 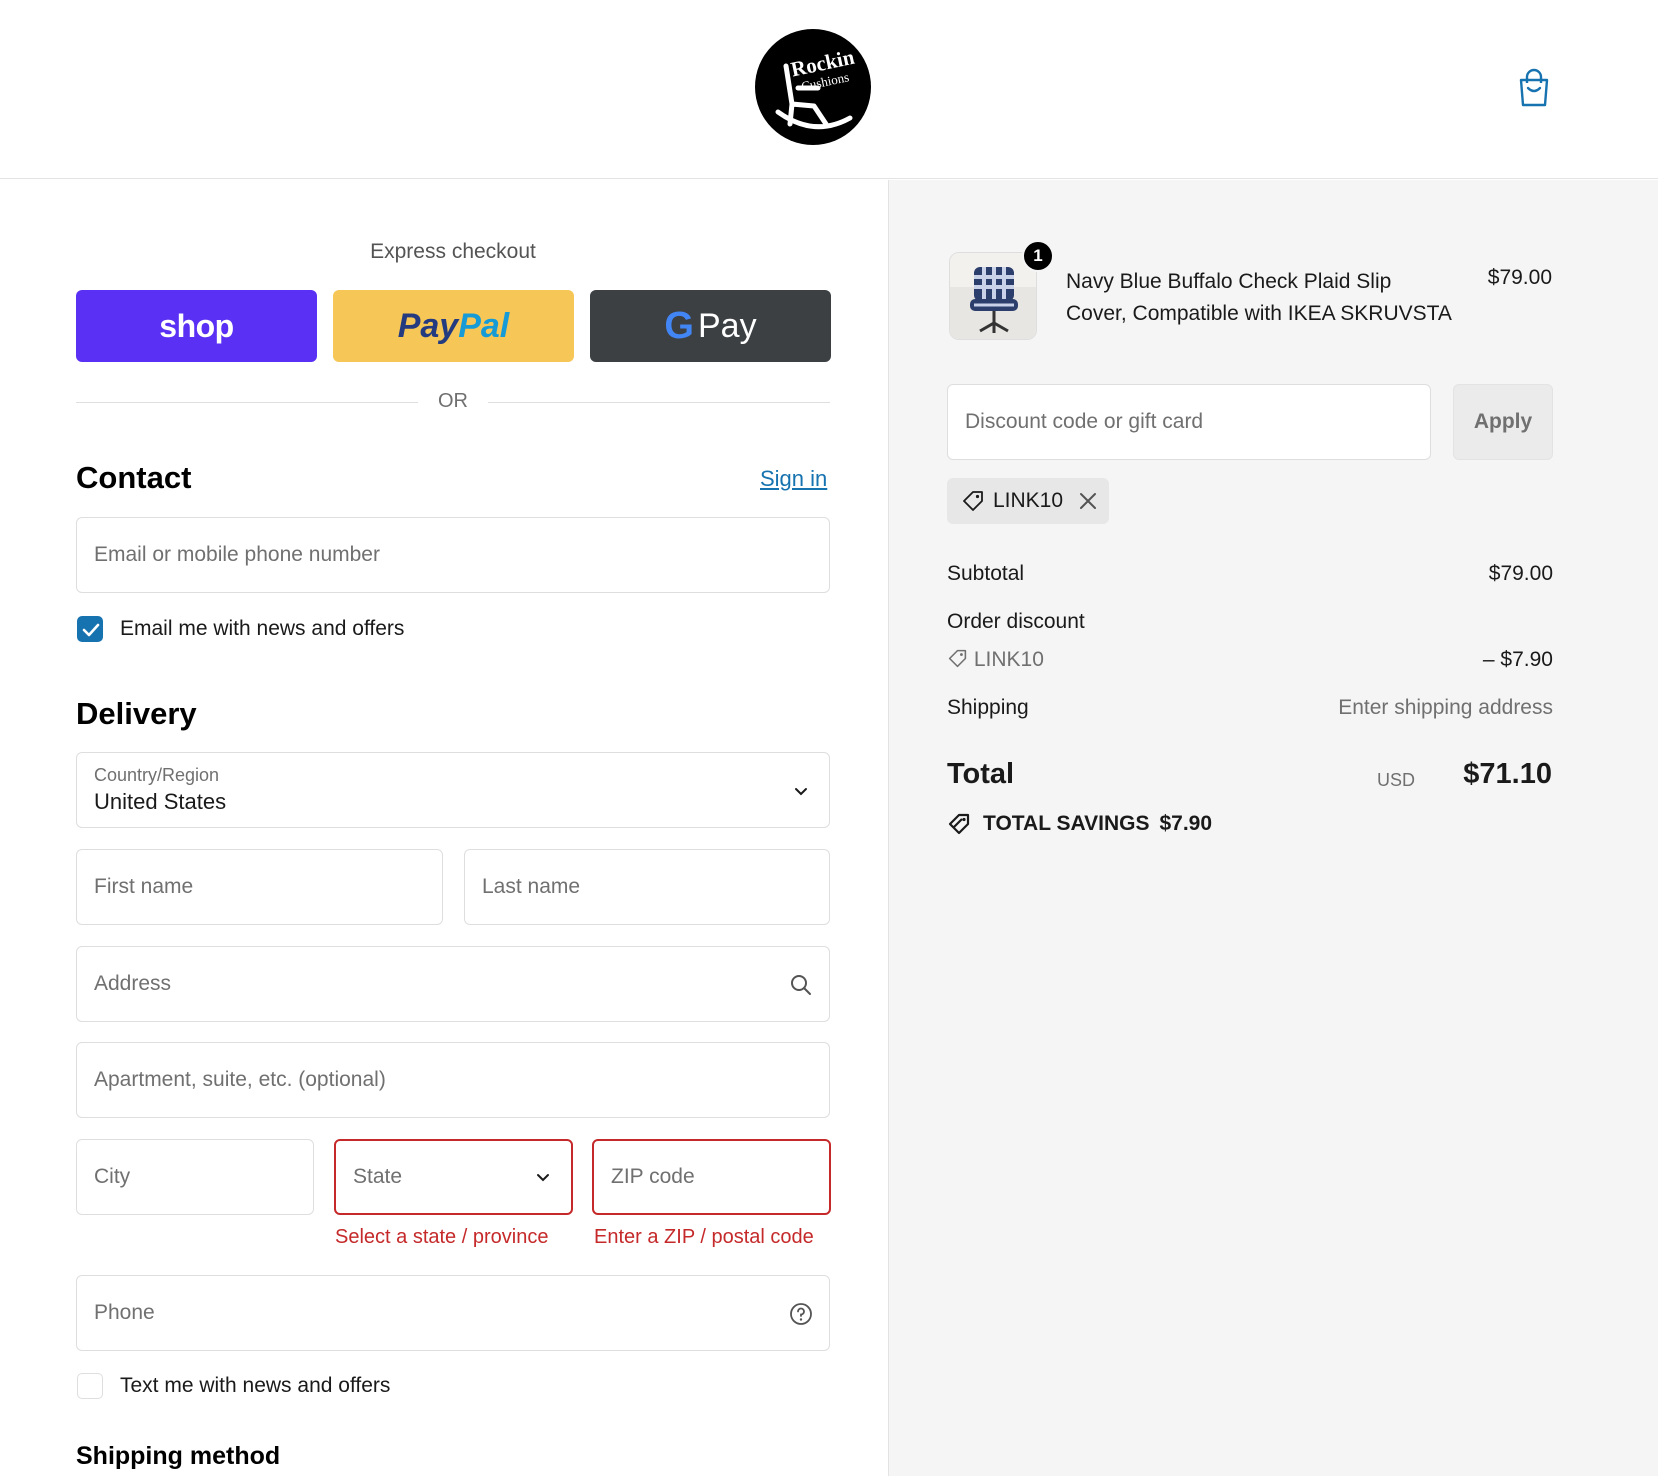 What do you see at coordinates (1250, 660) in the screenshot?
I see `discount-code-row: LINK10 – $7.90` at bounding box center [1250, 660].